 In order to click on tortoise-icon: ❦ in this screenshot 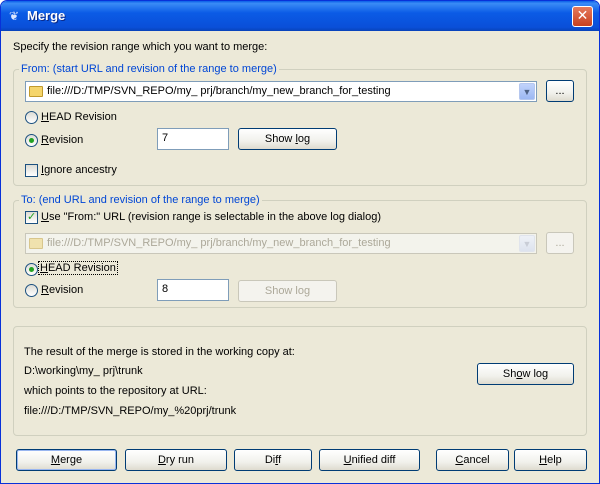, I will do `click(14, 16)`.